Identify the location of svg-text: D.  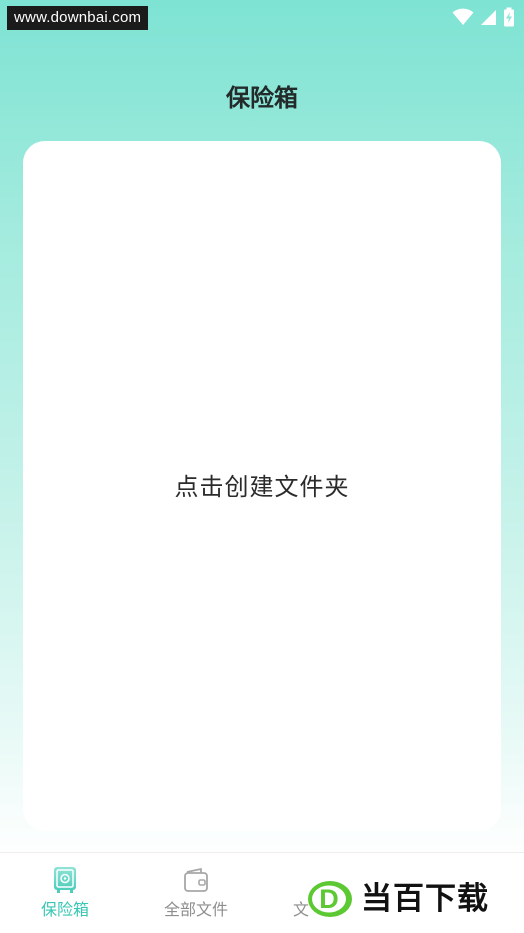
(329, 899).